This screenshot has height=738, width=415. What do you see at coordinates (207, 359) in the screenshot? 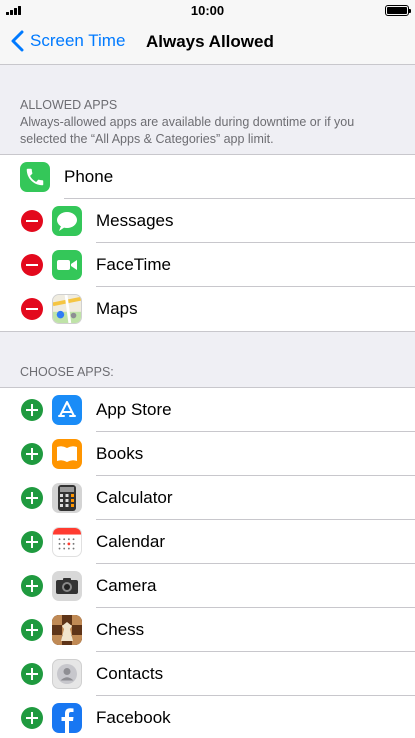
I see `choose-apps-header: CHOOSE APPS:` at bounding box center [207, 359].